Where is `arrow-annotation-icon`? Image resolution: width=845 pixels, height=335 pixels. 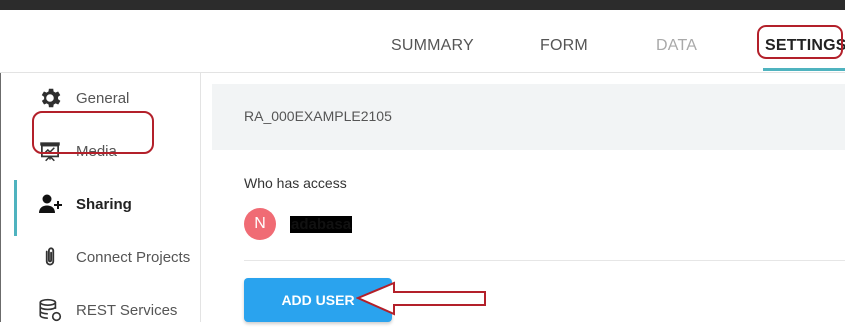 arrow-annotation-icon is located at coordinates (421, 298).